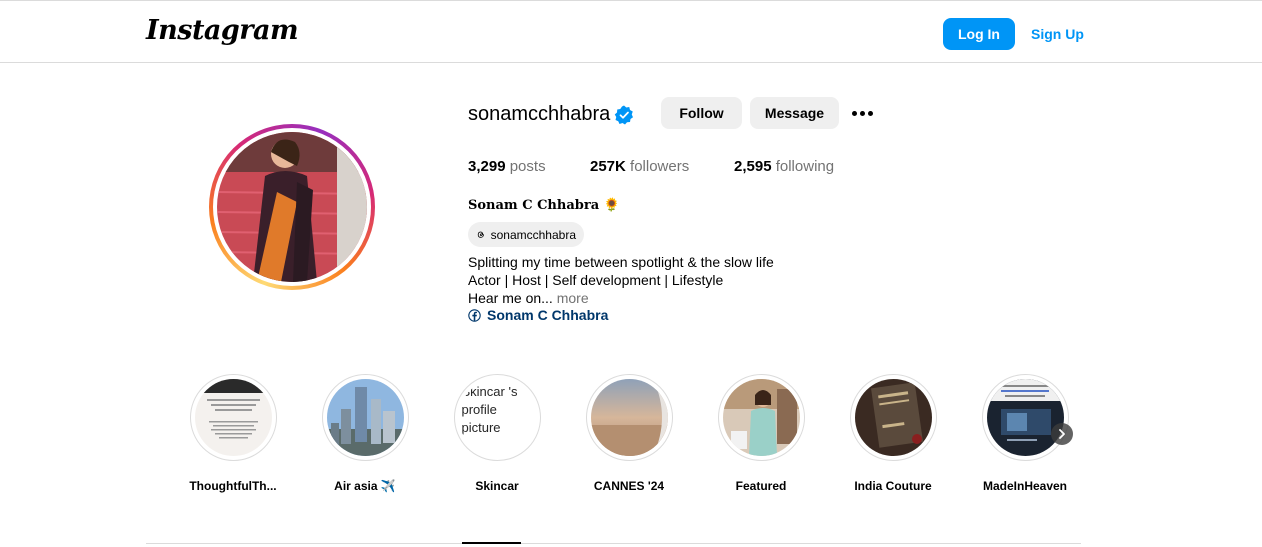  Describe the element at coordinates (544, 205) in the screenshot. I see `profile-full-name: Sonam C Chhabra 🌻` at that location.